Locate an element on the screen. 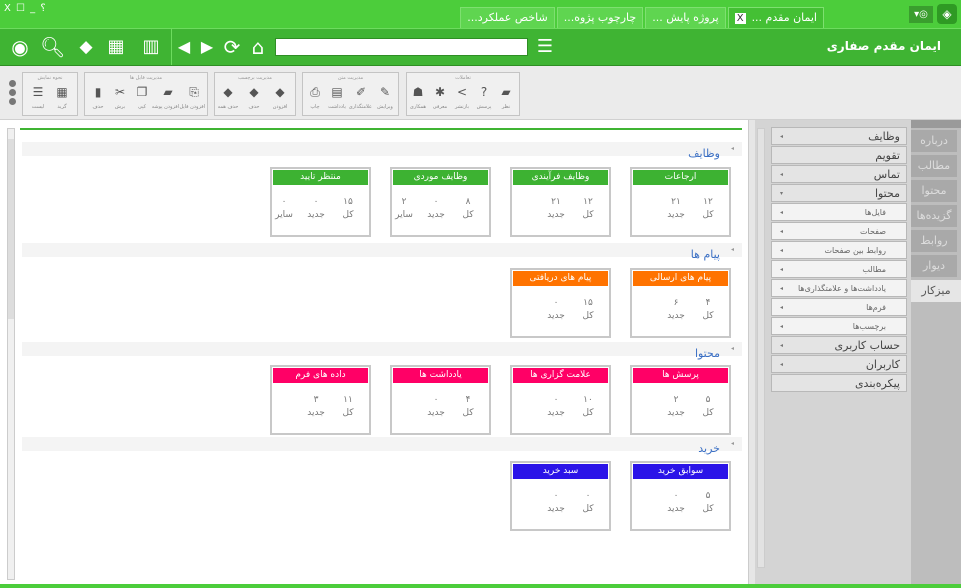  stat-card: منتظر تایید ۱۵ کل ۰ جدید ۰ سایر is located at coordinates (320, 202).